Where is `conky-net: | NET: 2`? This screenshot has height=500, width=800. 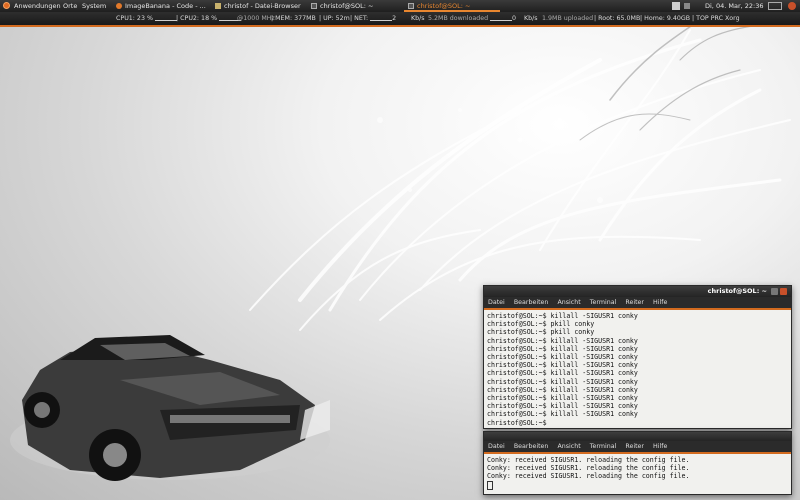 conky-net: | NET: 2 is located at coordinates (373, 18).